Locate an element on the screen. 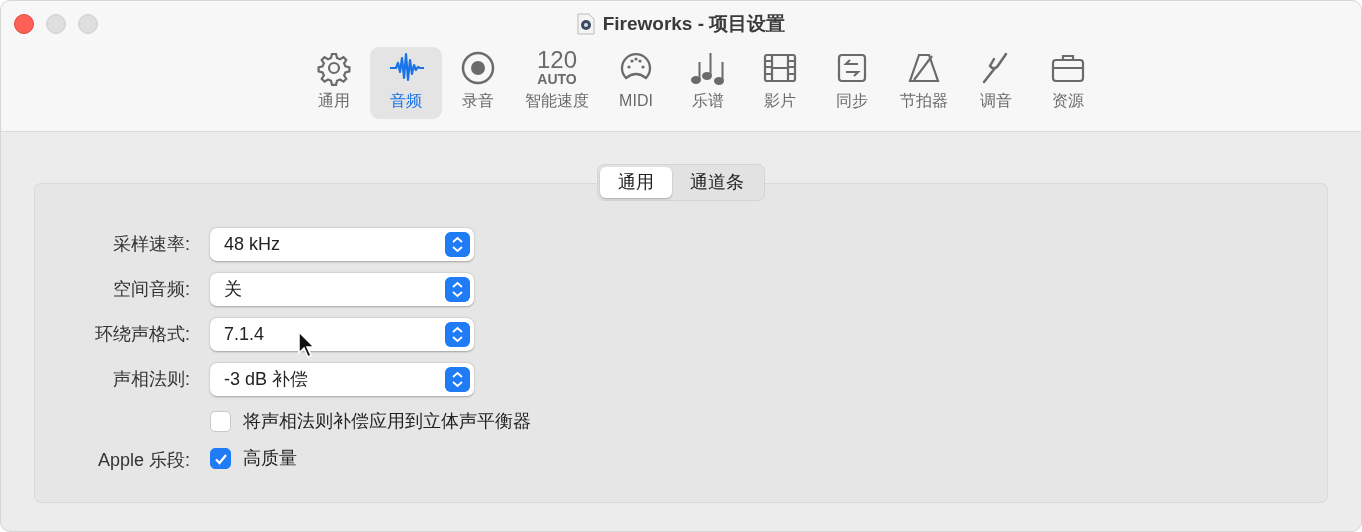 This screenshot has width=1362, height=532. document-icon is located at coordinates (585, 24).